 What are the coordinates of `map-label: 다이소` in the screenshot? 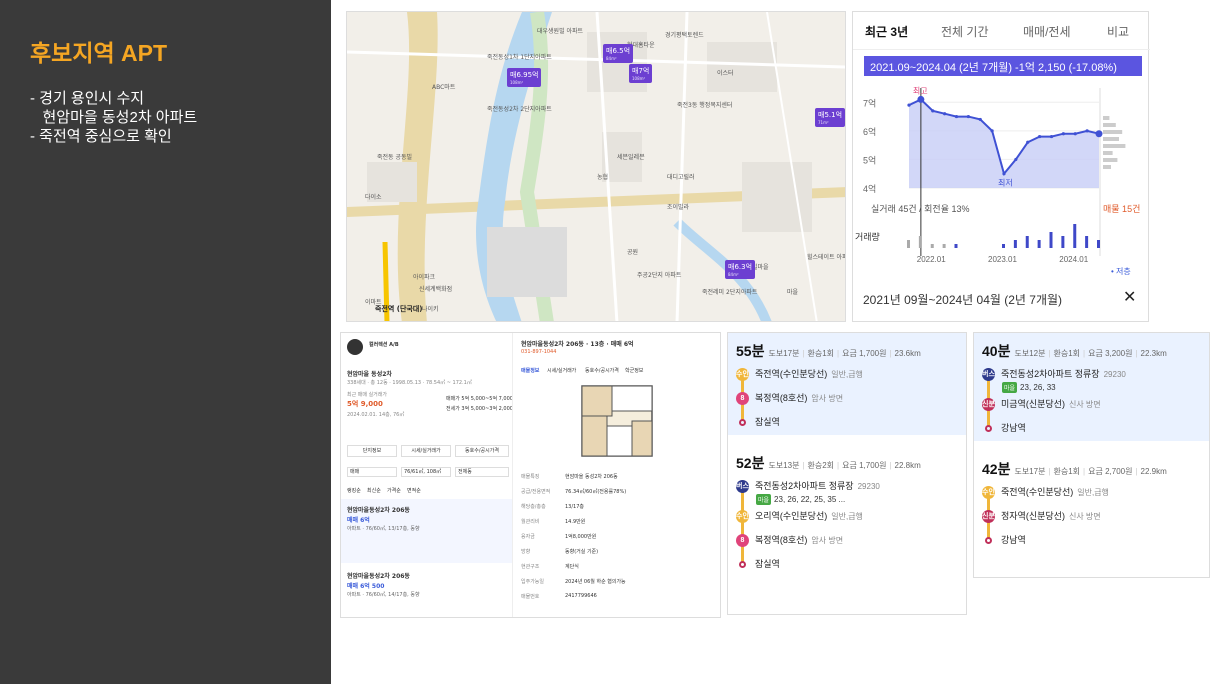 It's located at (373, 197).